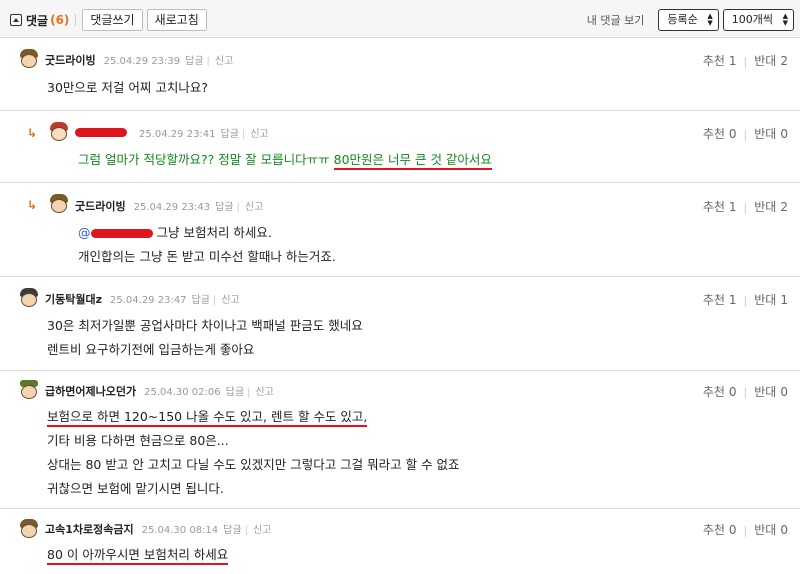  I want to click on sort-select-value: 등록순, so click(682, 19).